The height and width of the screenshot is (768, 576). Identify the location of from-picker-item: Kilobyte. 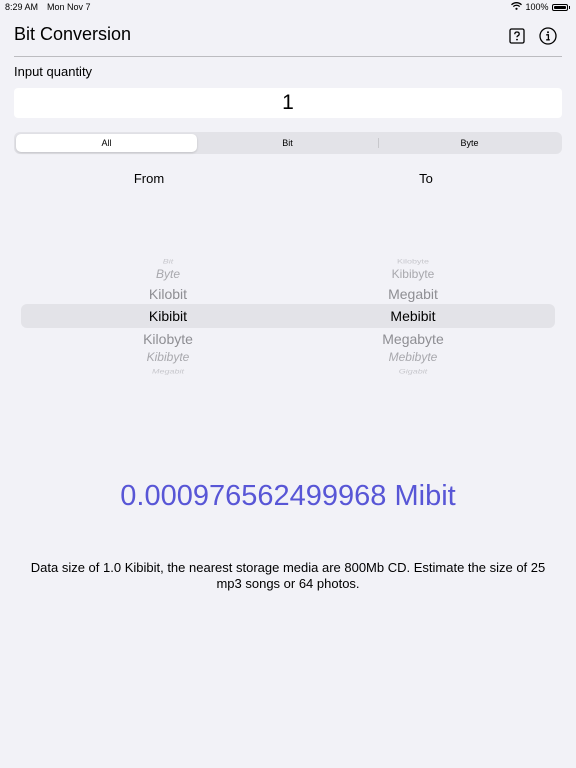
(168, 339).